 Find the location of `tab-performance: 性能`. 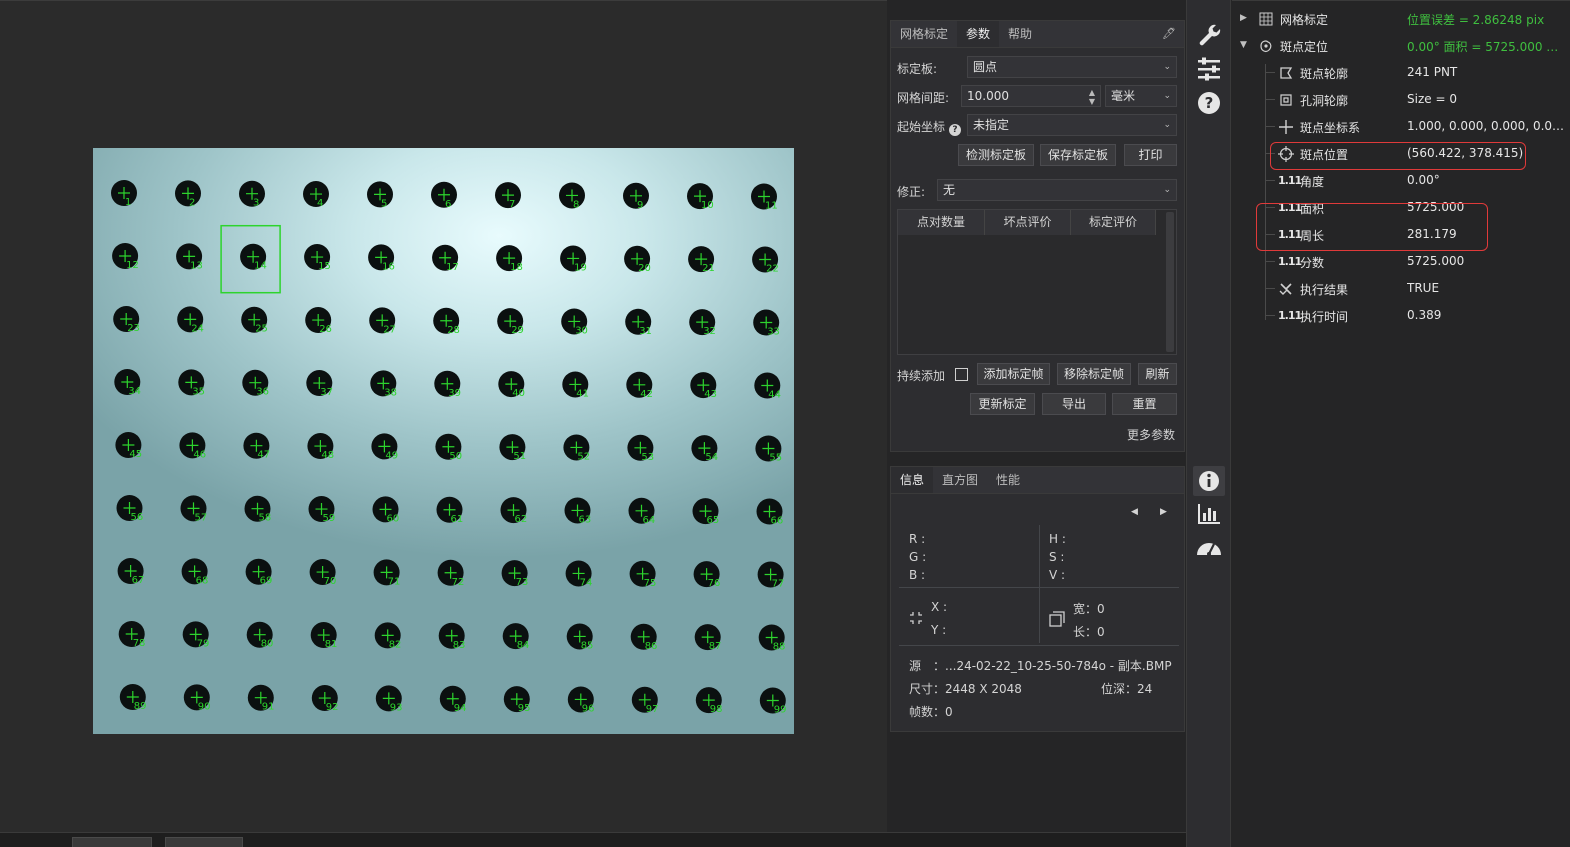

tab-performance: 性能 is located at coordinates (1008, 480).